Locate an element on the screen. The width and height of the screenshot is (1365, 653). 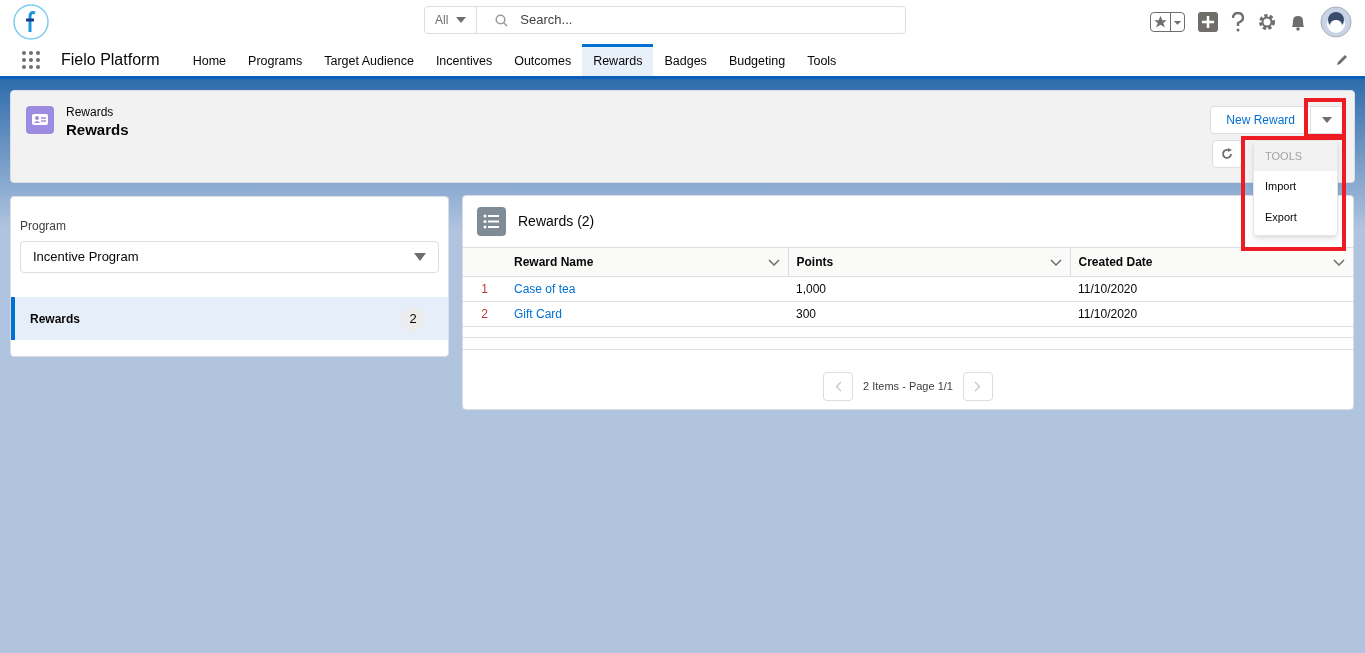
row-number: 2 is located at coordinates (484, 314).